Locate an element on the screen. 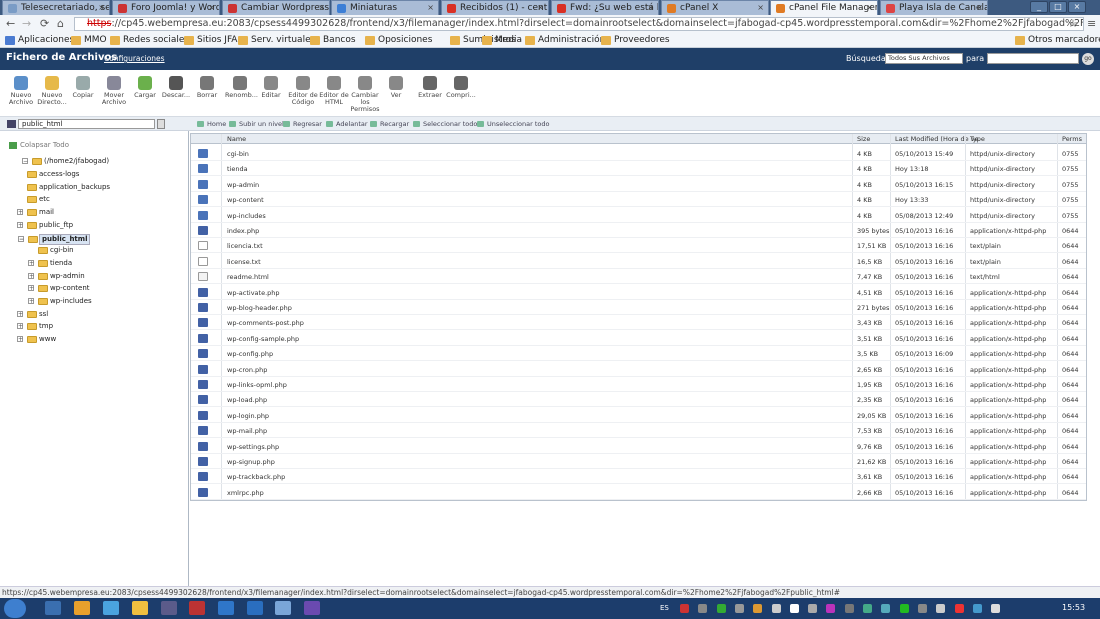  back-icon: ← is located at coordinates (10, 24).